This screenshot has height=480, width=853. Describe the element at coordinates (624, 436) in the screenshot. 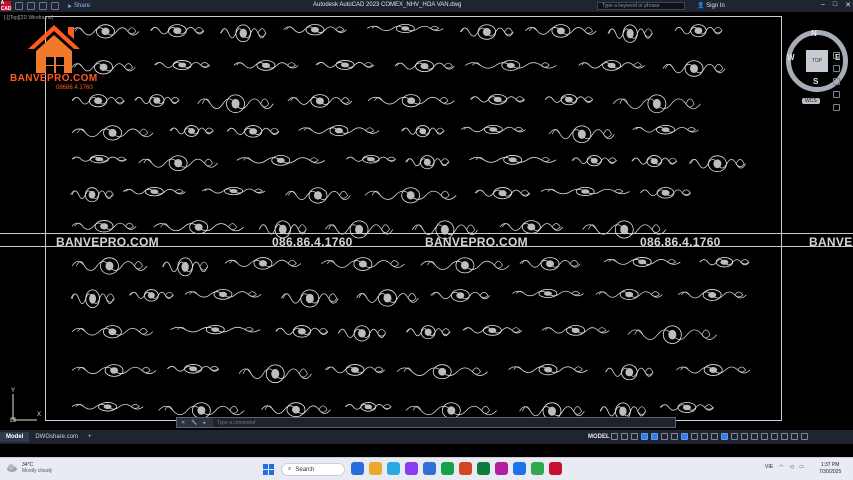

I see `snap-icon` at that location.